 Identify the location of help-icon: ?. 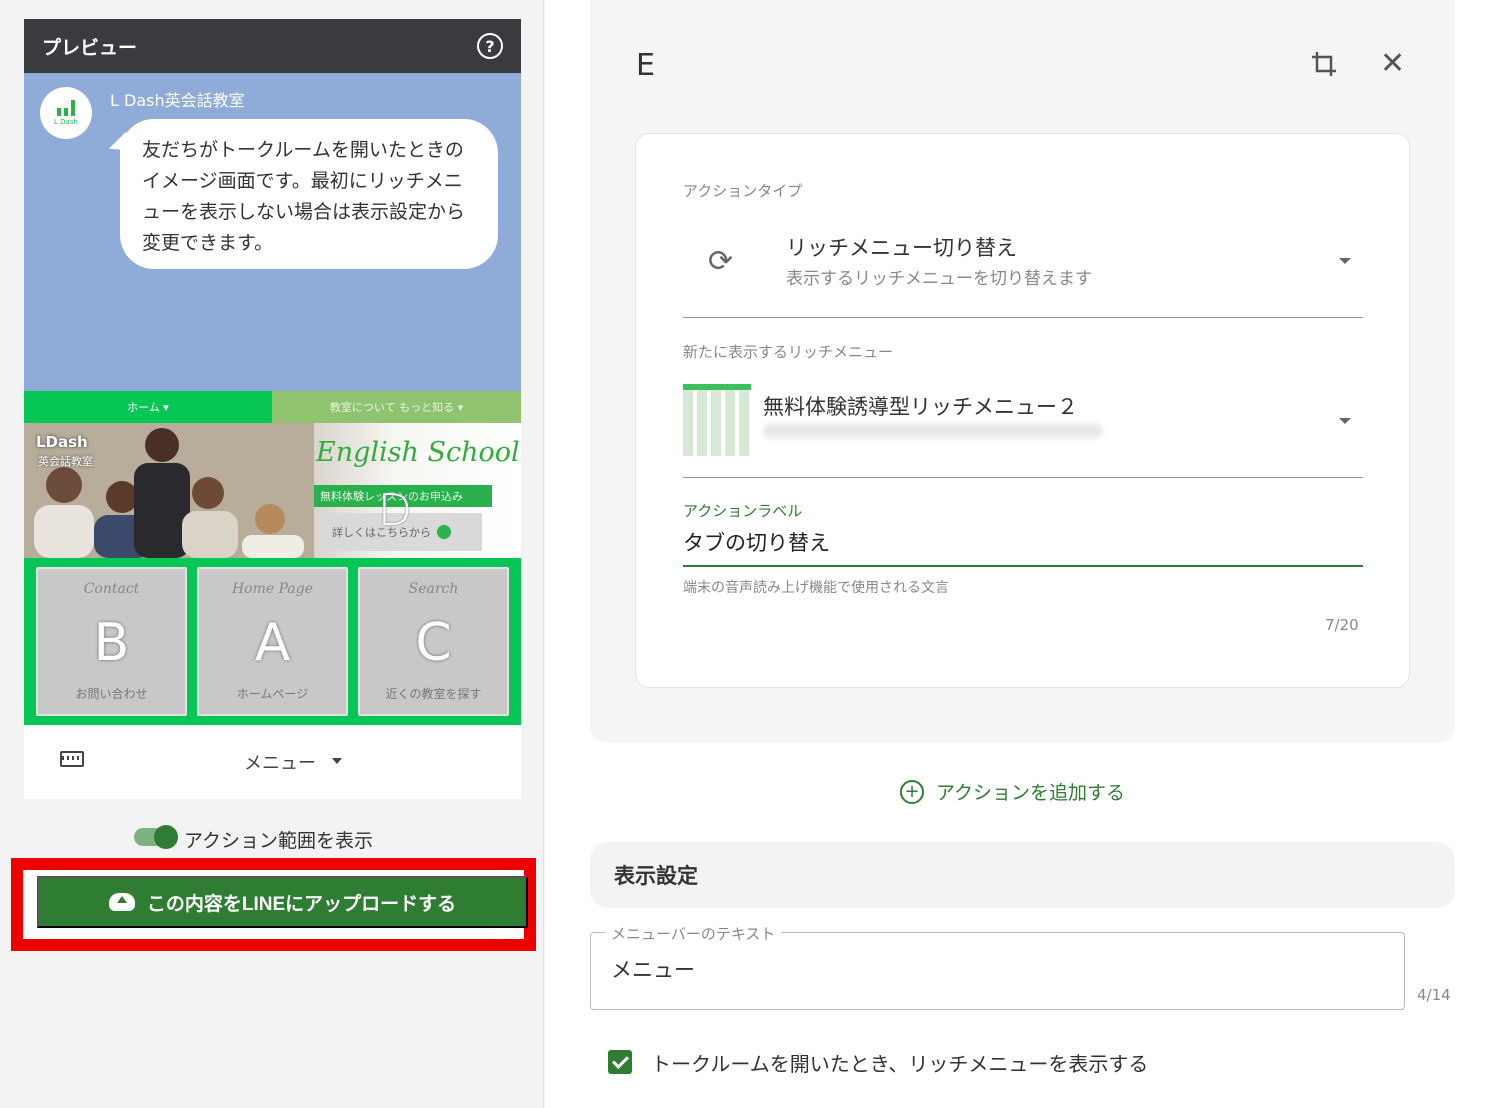
(490, 46).